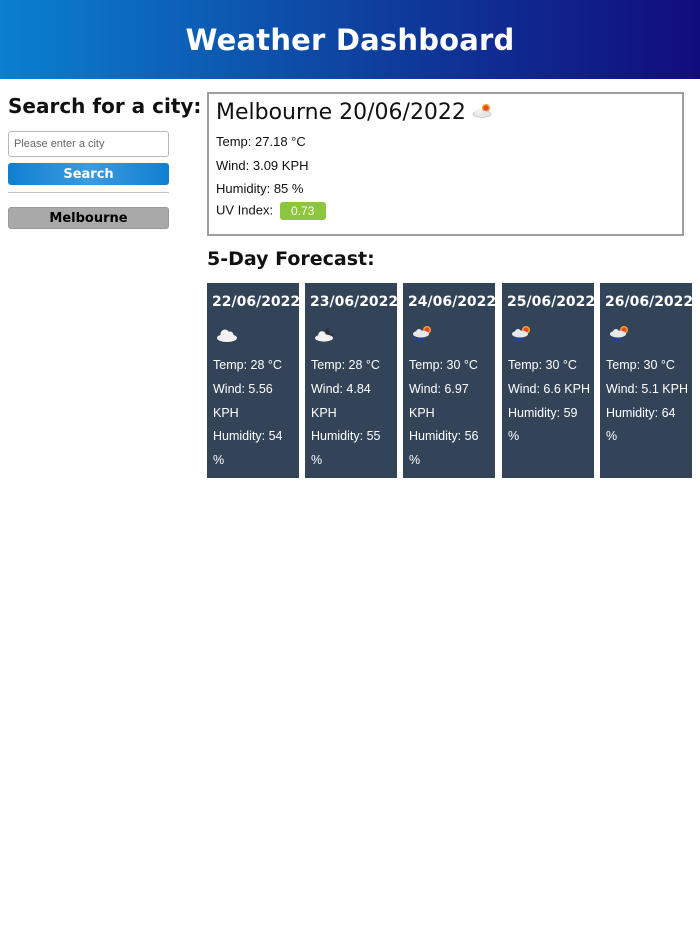  Describe the element at coordinates (346, 448) in the screenshot. I see `forecast-humidity: Humidity: 55 %` at that location.